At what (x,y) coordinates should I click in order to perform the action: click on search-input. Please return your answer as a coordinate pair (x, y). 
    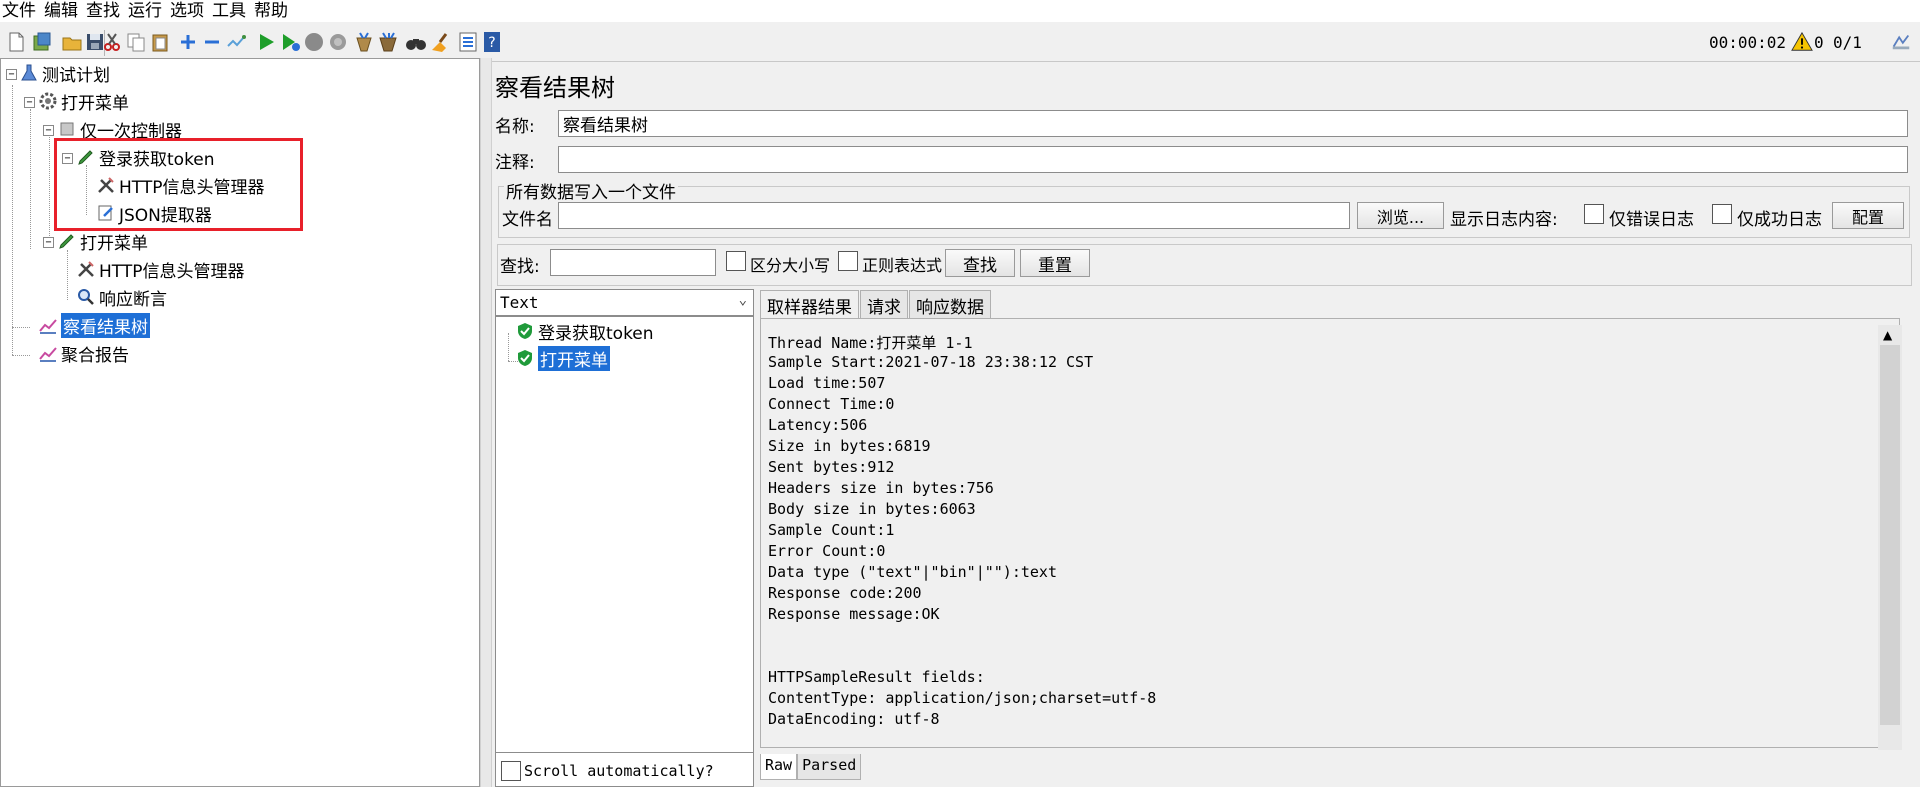
    Looking at the image, I should click on (633, 262).